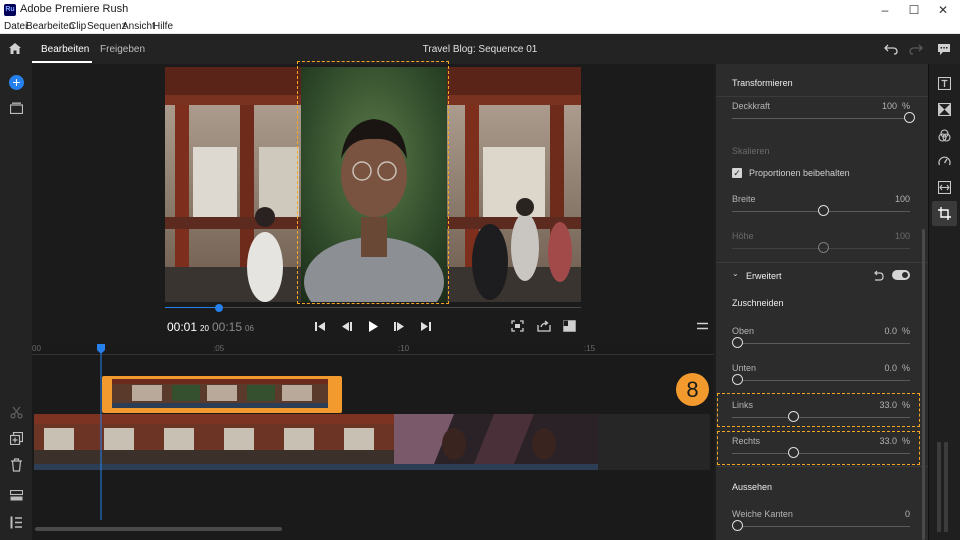 This screenshot has width=960, height=540. What do you see at coordinates (939, 487) in the screenshot?
I see `audio-meter-left` at bounding box center [939, 487].